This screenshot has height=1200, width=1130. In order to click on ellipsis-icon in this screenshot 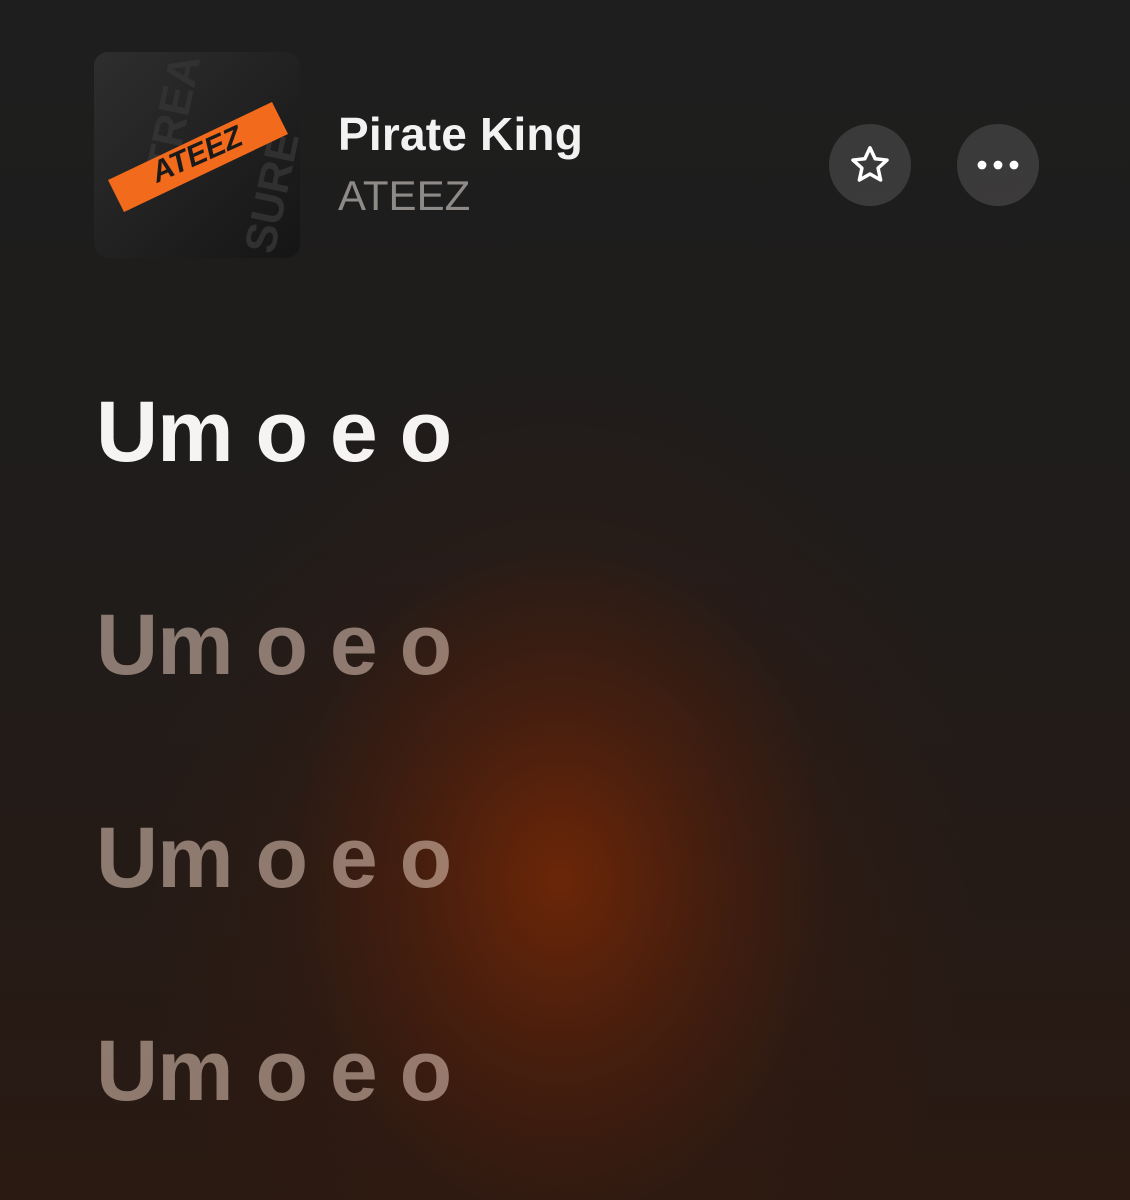, I will do `click(998, 165)`.